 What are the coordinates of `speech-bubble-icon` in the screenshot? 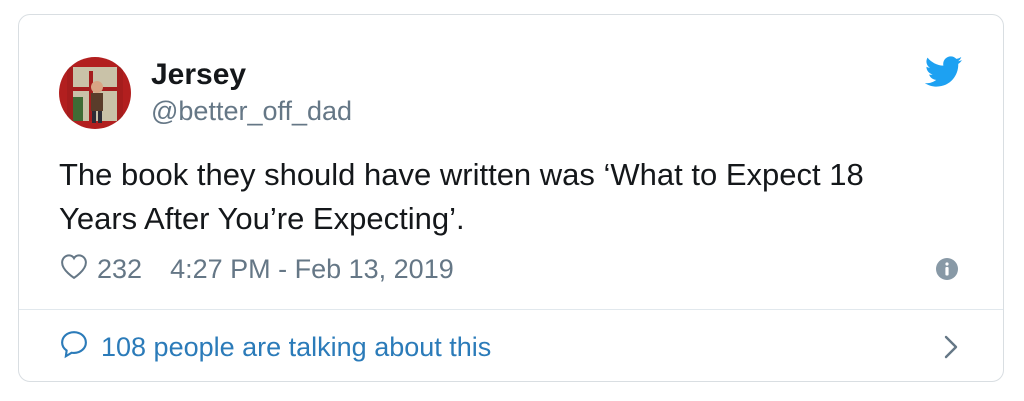 It's located at (74, 347).